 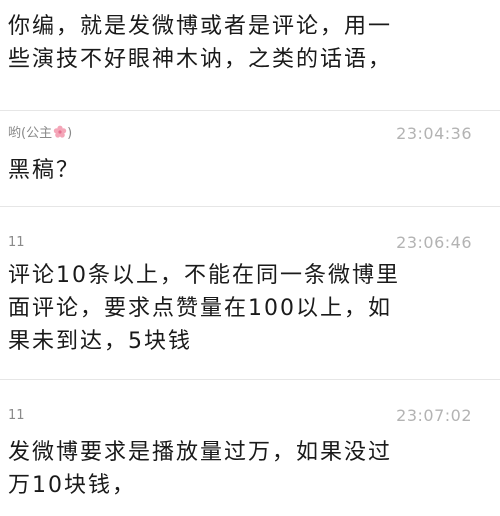 I want to click on message-timestamp: 23:07:02, so click(x=434, y=415).